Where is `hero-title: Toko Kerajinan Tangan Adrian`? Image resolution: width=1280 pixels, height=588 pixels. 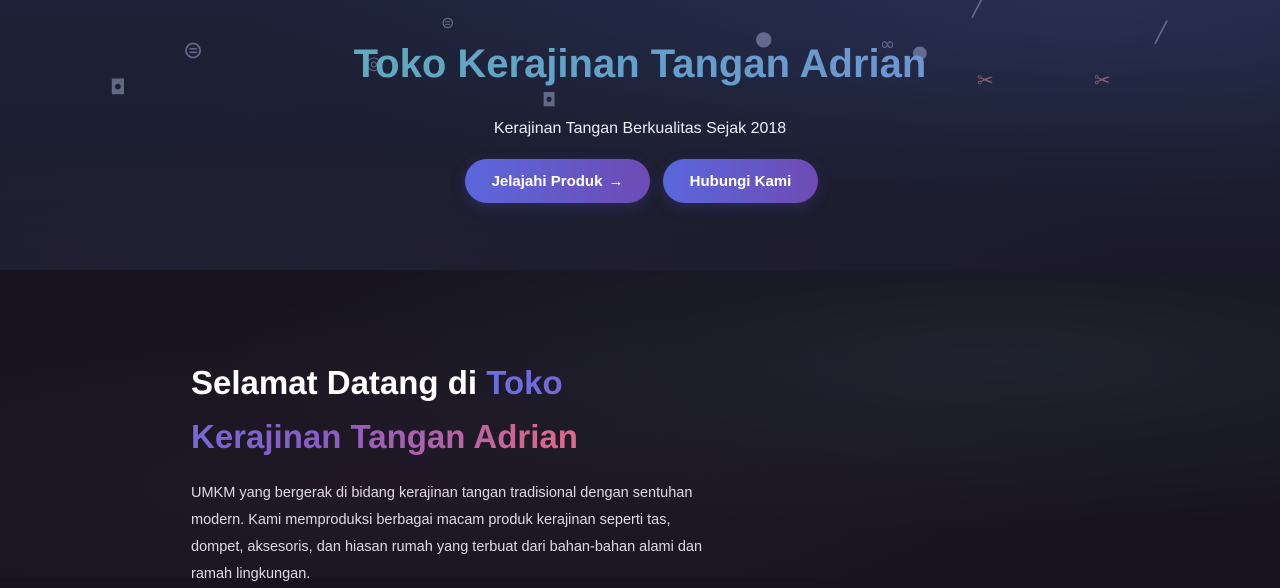
hero-title: Toko Kerajinan Tangan Adrian is located at coordinates (640, 64).